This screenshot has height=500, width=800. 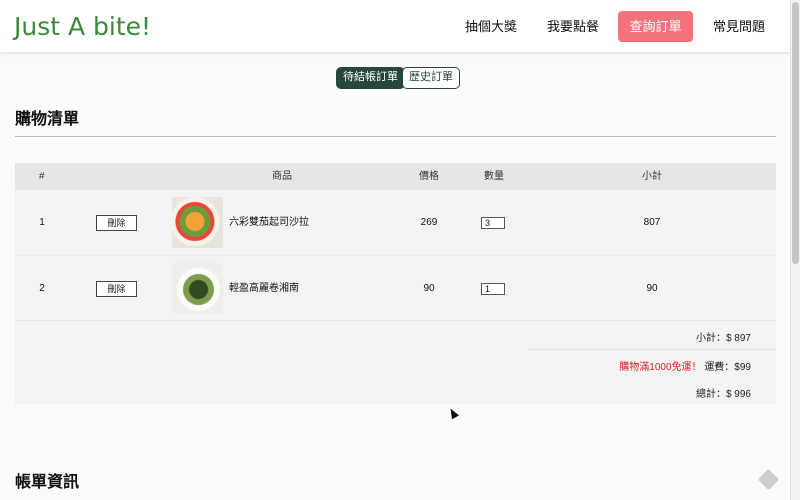 What do you see at coordinates (47, 482) in the screenshot?
I see `billing-title: 帳單資訊` at bounding box center [47, 482].